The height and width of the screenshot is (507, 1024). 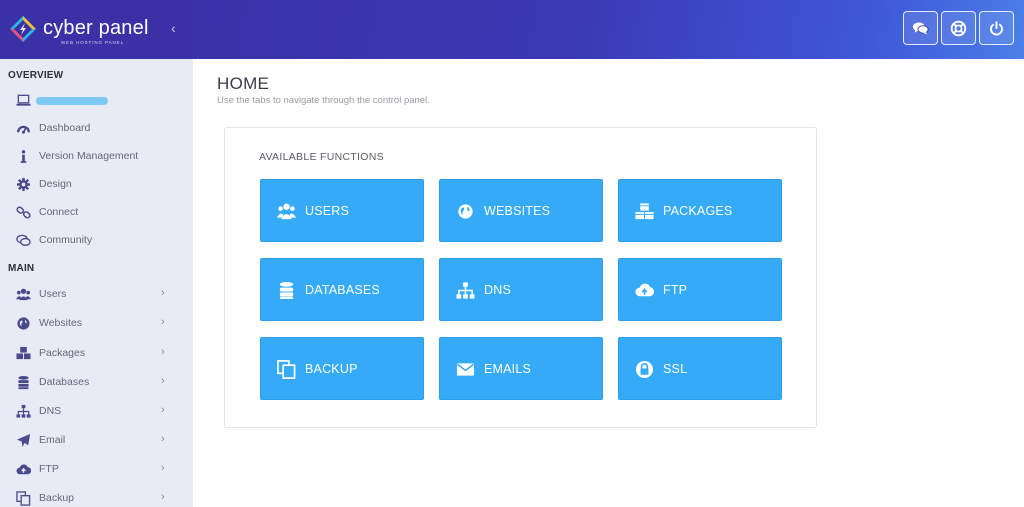 What do you see at coordinates (96, 185) in the screenshot?
I see `sidebar-item-design: Design` at bounding box center [96, 185].